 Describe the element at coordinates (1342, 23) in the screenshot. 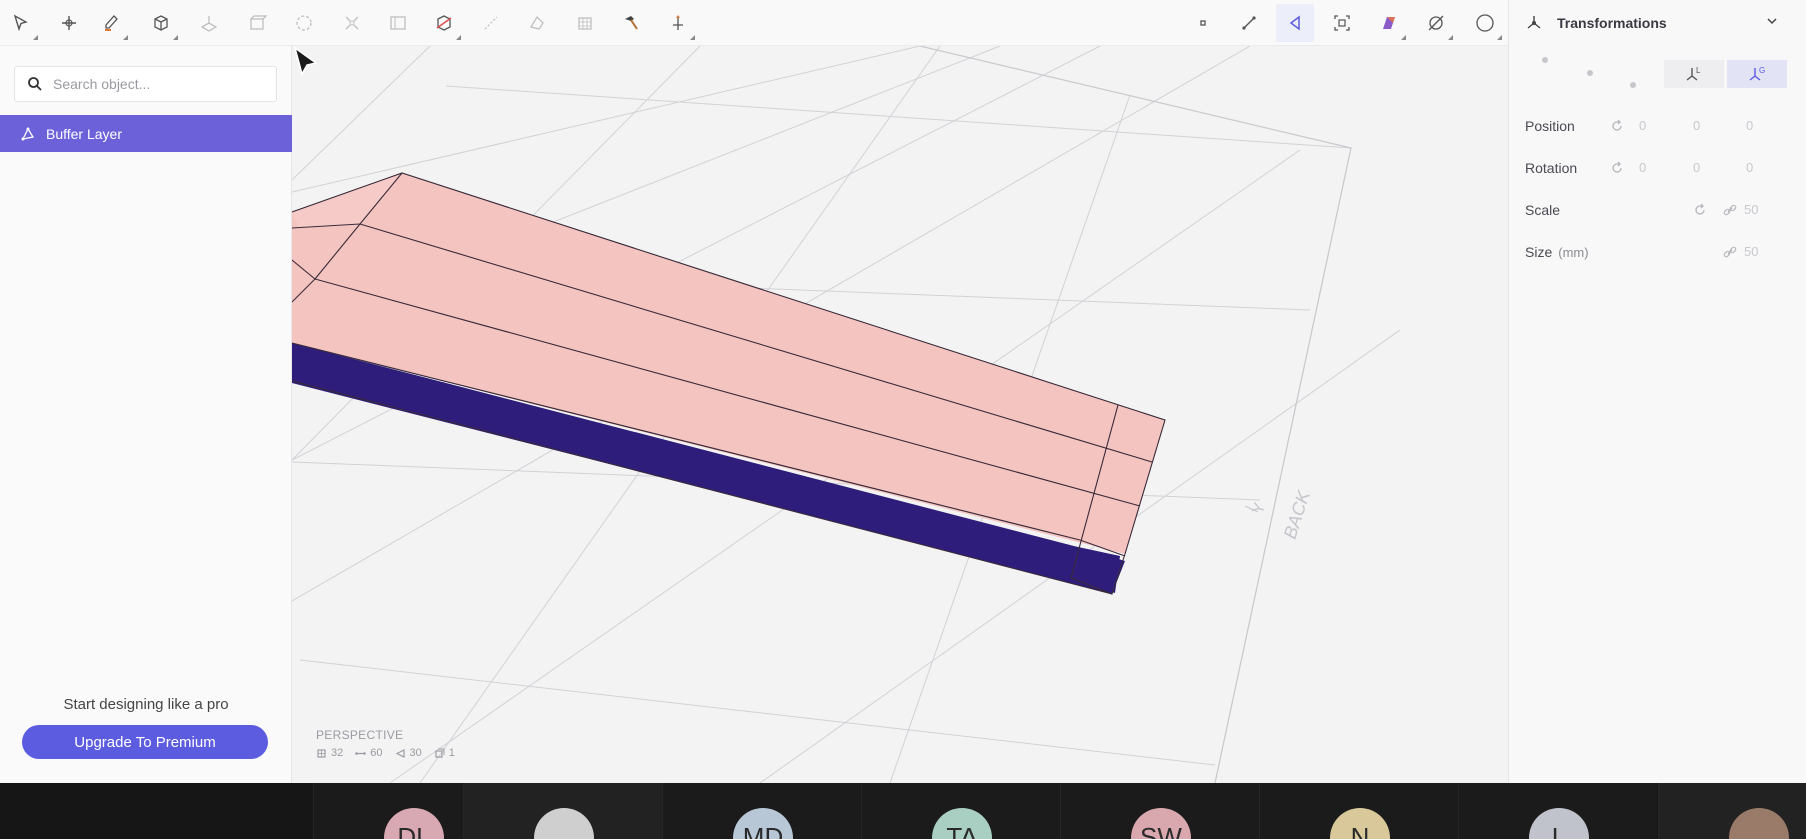

I see `focus-object-icon` at that location.